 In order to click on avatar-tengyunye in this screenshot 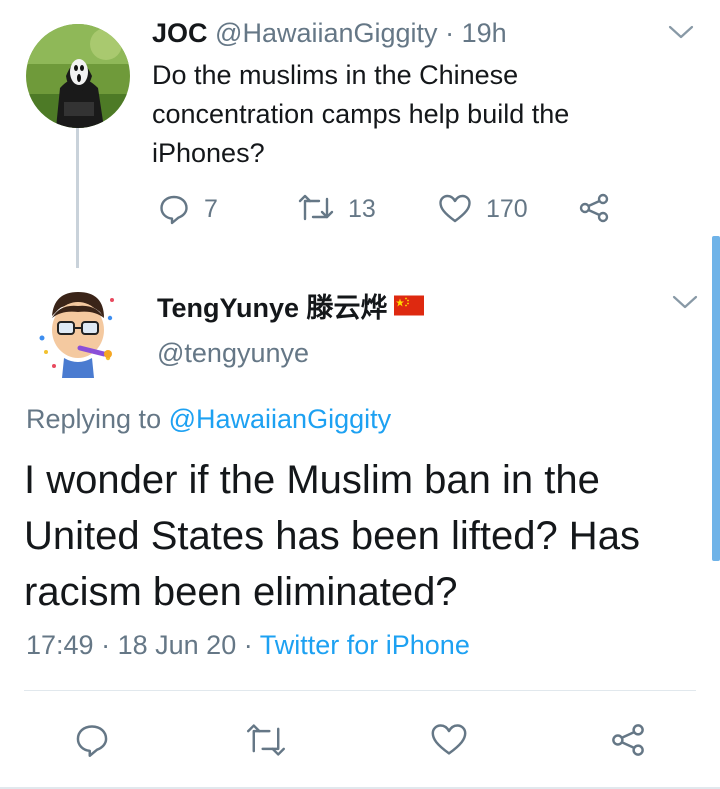, I will do `click(78, 332)`.